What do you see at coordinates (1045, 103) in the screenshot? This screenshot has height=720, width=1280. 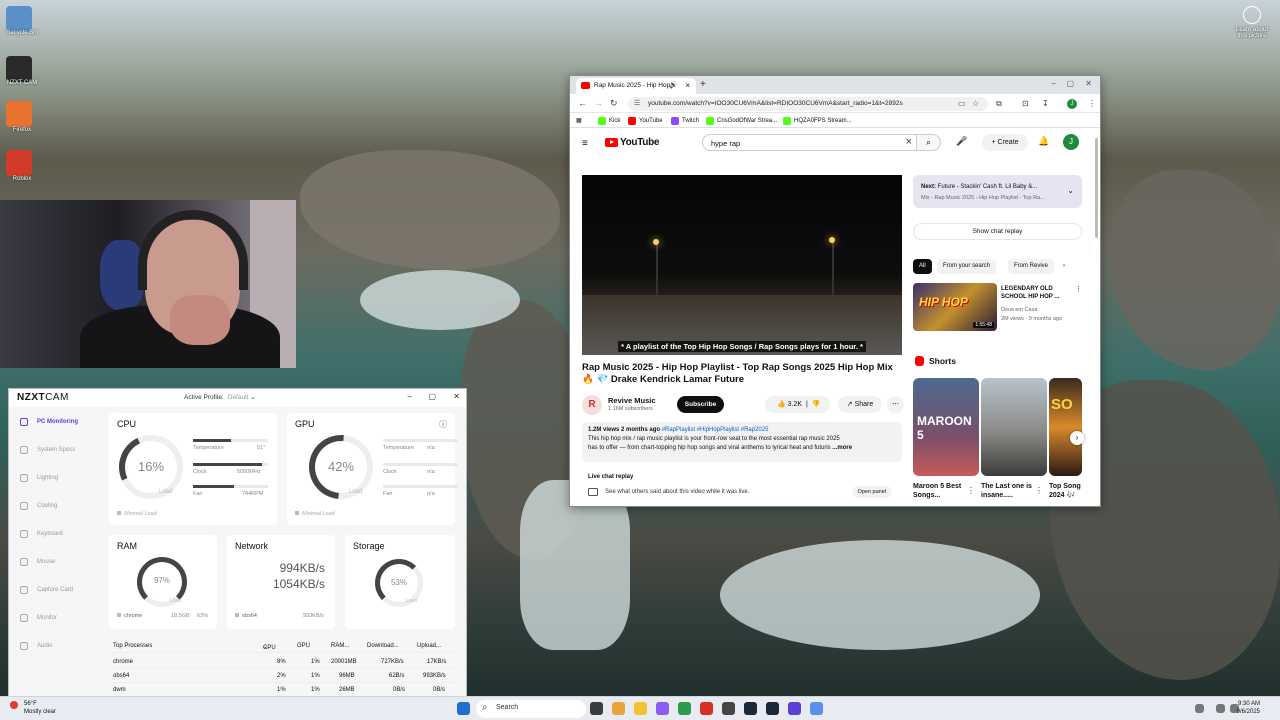 I see `downloads-icon: ↧` at bounding box center [1045, 103].